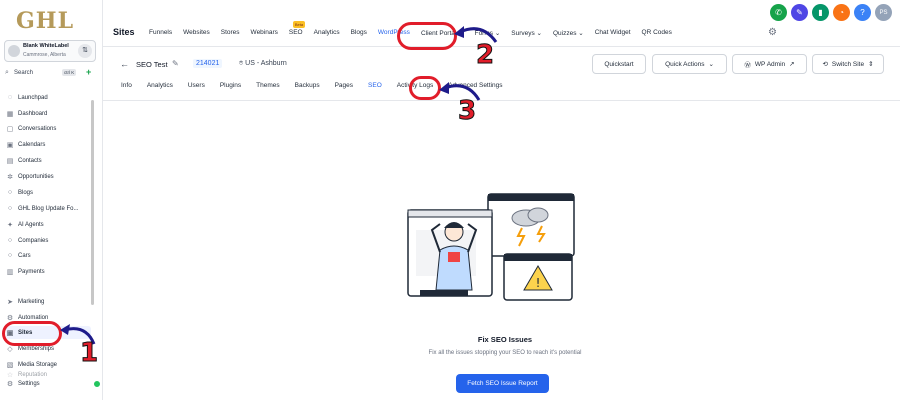 The width and height of the screenshot is (900, 400). I want to click on sidebar-item-label: AI Agents, so click(31, 224).